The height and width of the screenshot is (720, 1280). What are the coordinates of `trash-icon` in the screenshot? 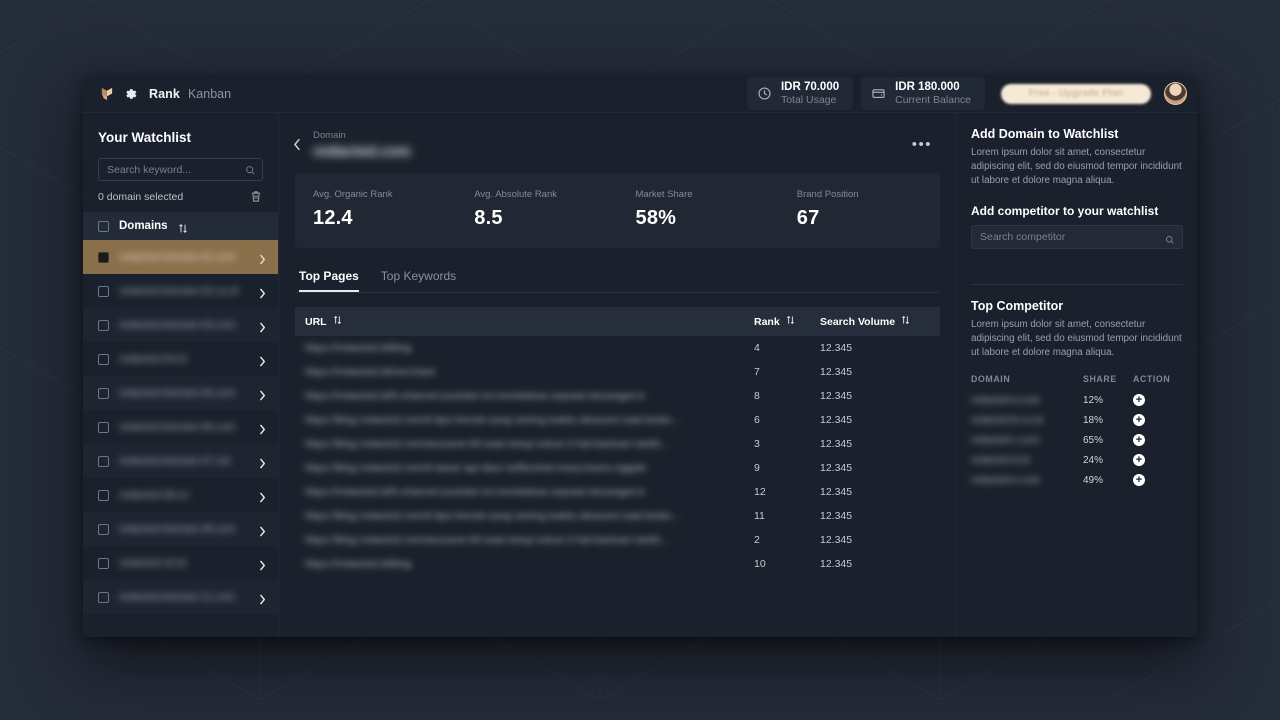 It's located at (256, 196).